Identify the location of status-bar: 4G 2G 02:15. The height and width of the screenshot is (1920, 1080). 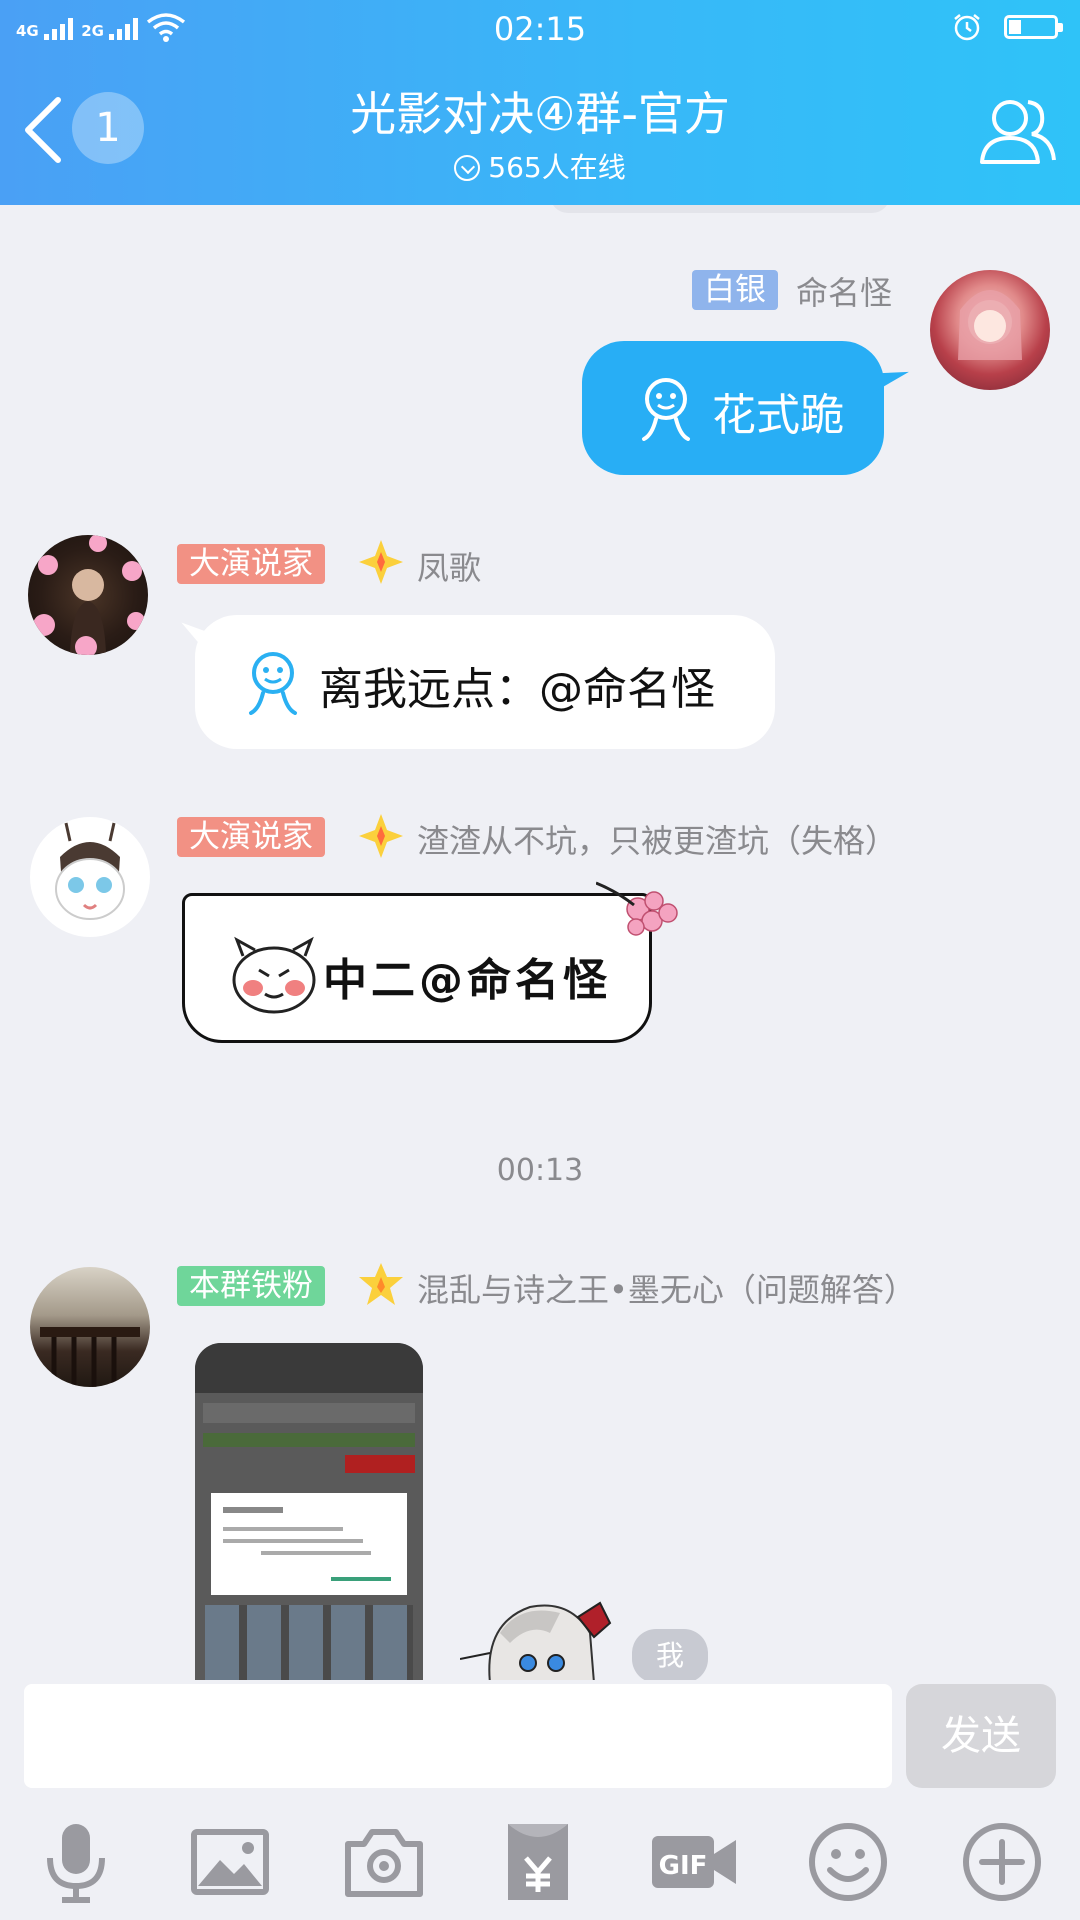
(540, 29).